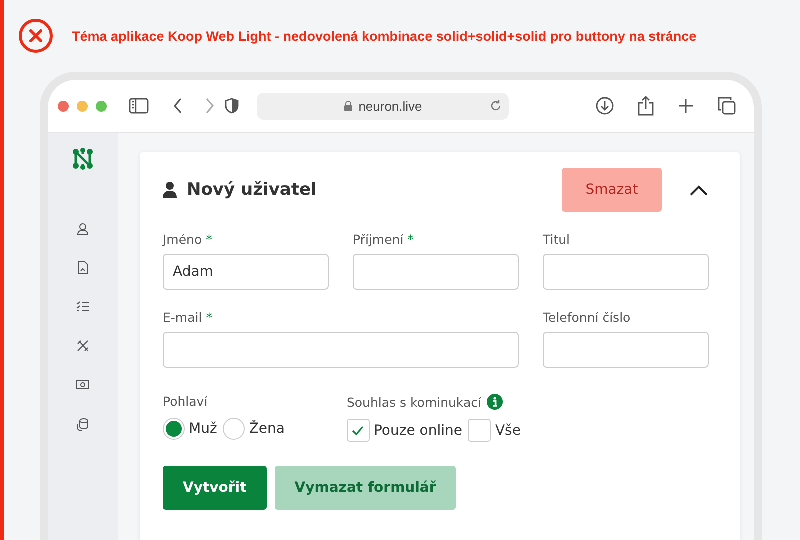  What do you see at coordinates (203, 429) in the screenshot?
I see `option-label: Muž` at bounding box center [203, 429].